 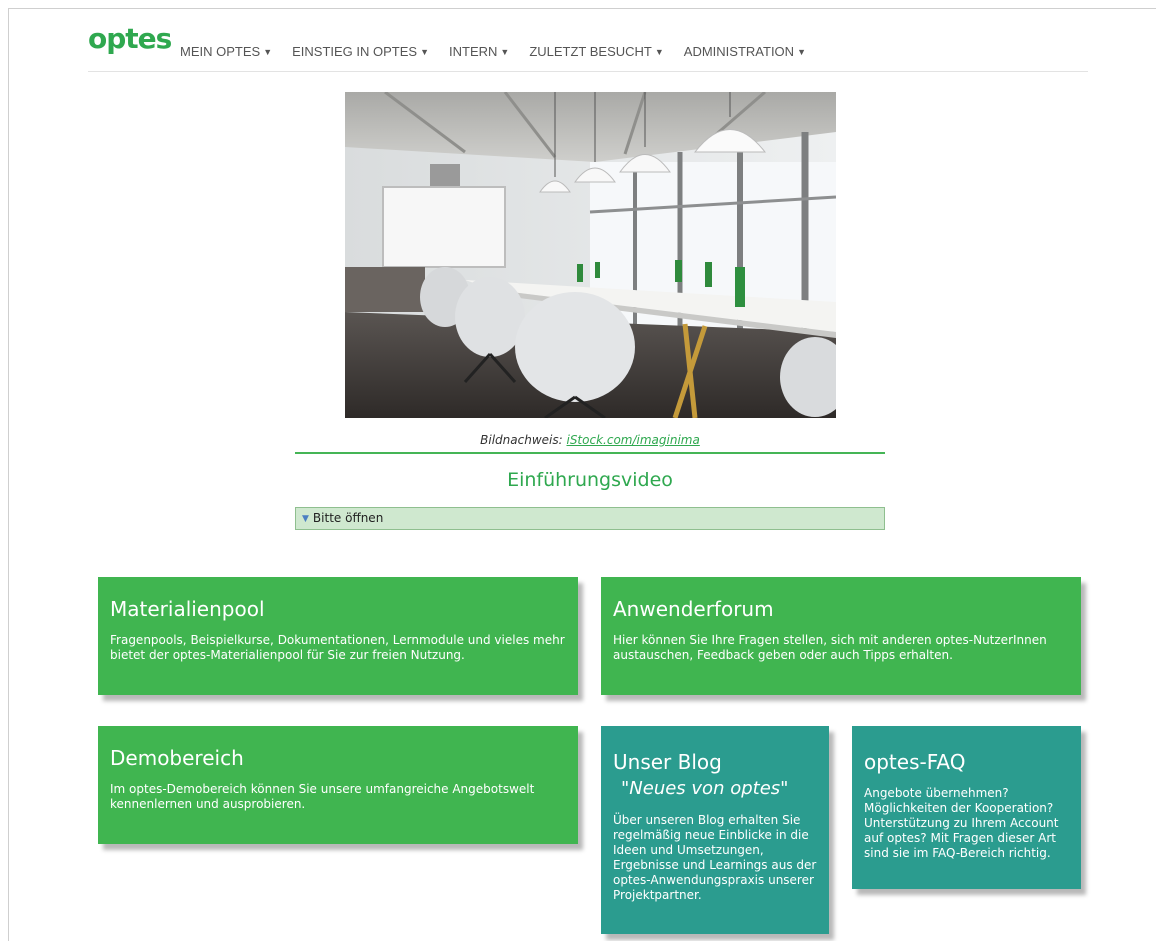 I want to click on optes-logo: optes, so click(x=130, y=38).